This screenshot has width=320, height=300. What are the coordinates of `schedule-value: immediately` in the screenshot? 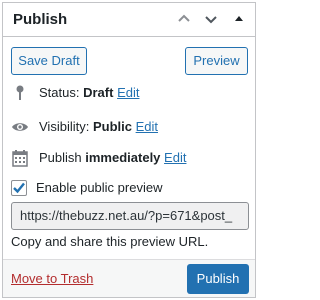 It's located at (123, 157).